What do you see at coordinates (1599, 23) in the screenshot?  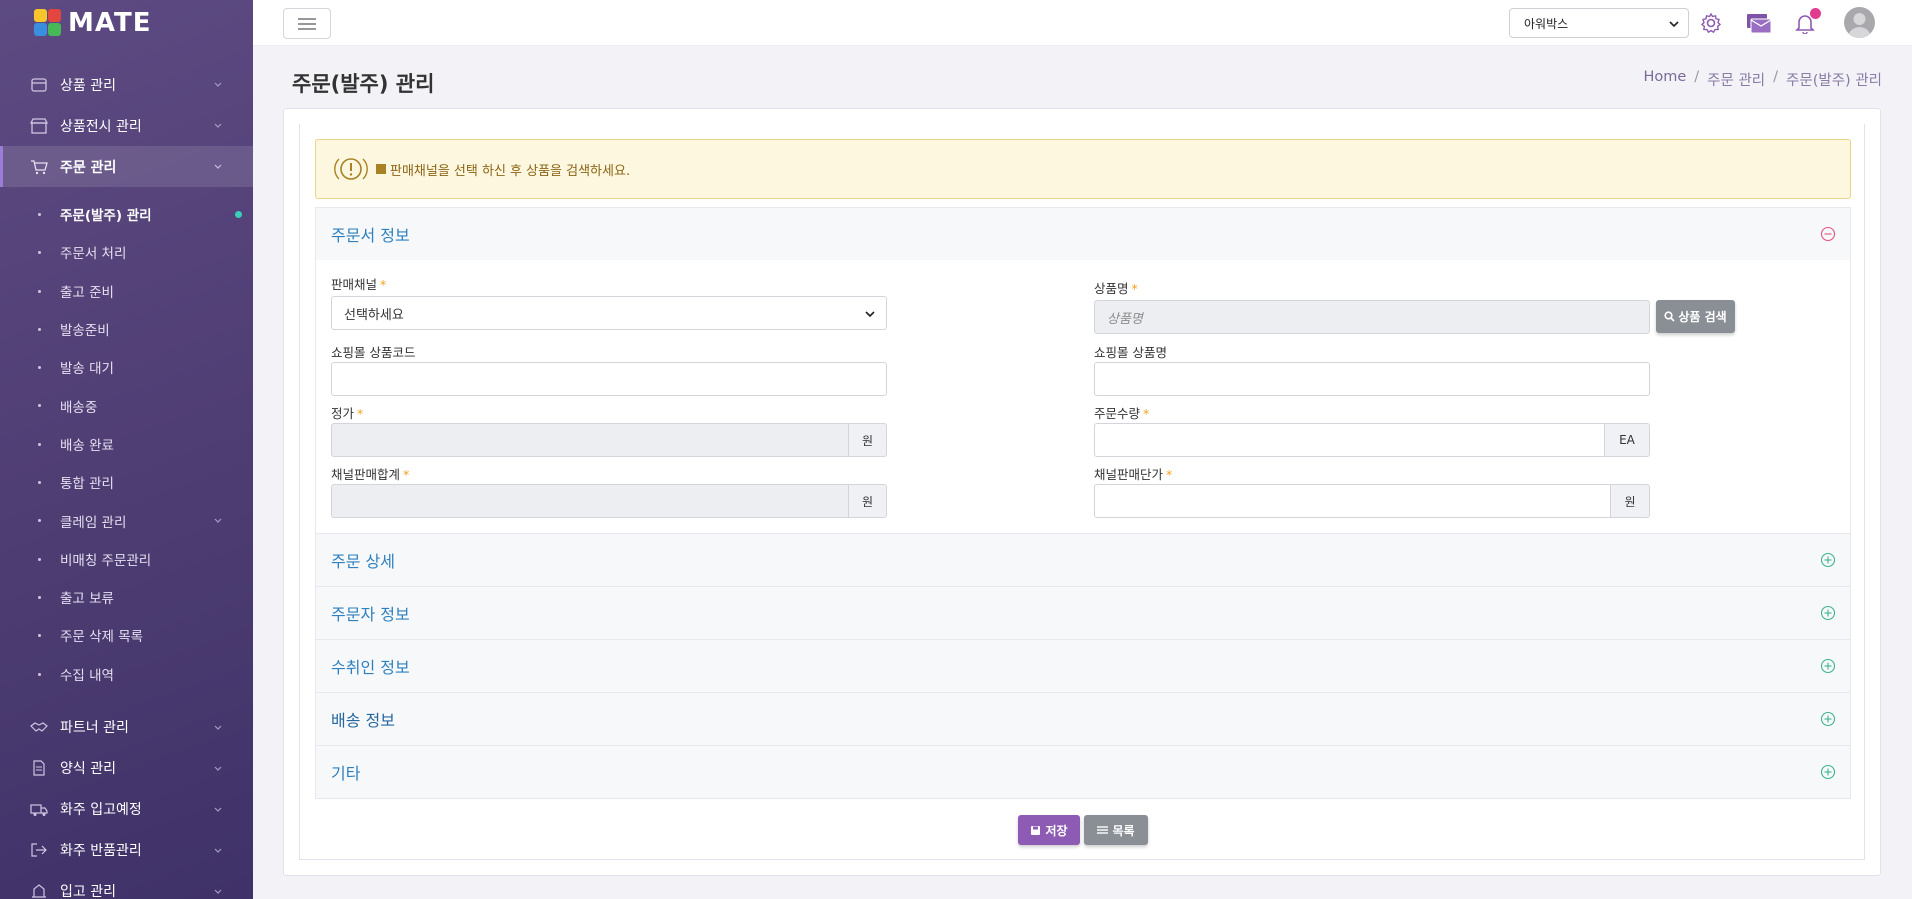 I see `company-select: 아워박스` at bounding box center [1599, 23].